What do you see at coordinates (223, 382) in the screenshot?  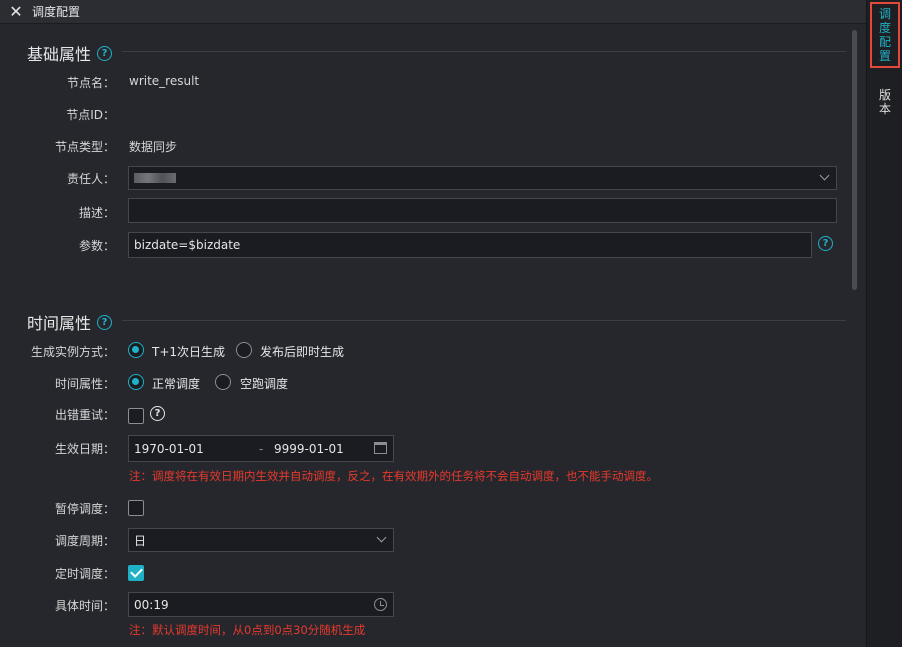 I see `radio-dry-run` at bounding box center [223, 382].